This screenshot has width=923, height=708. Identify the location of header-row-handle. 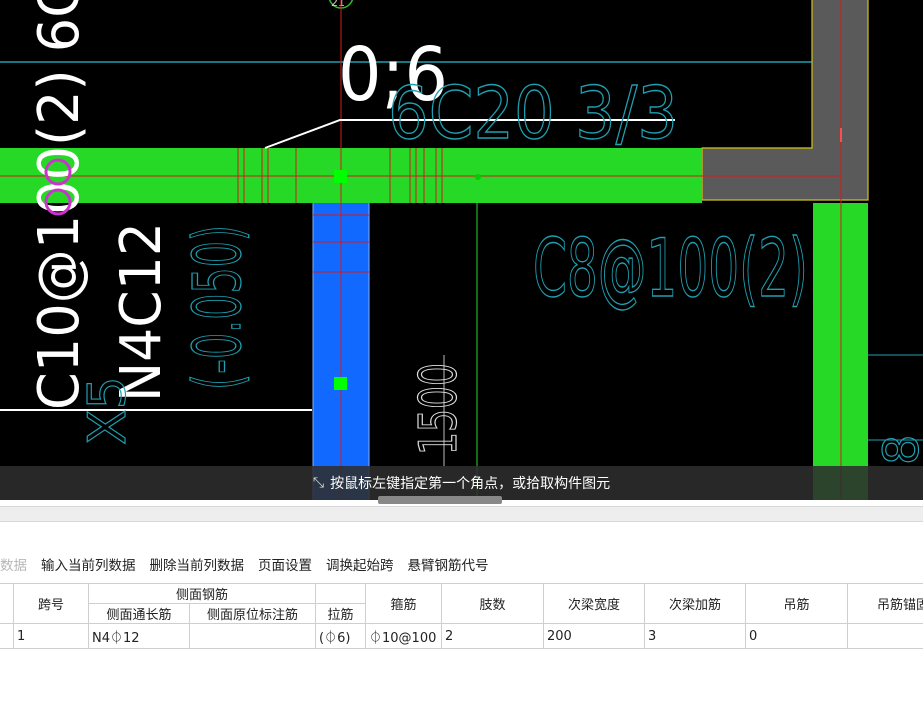
(7, 603).